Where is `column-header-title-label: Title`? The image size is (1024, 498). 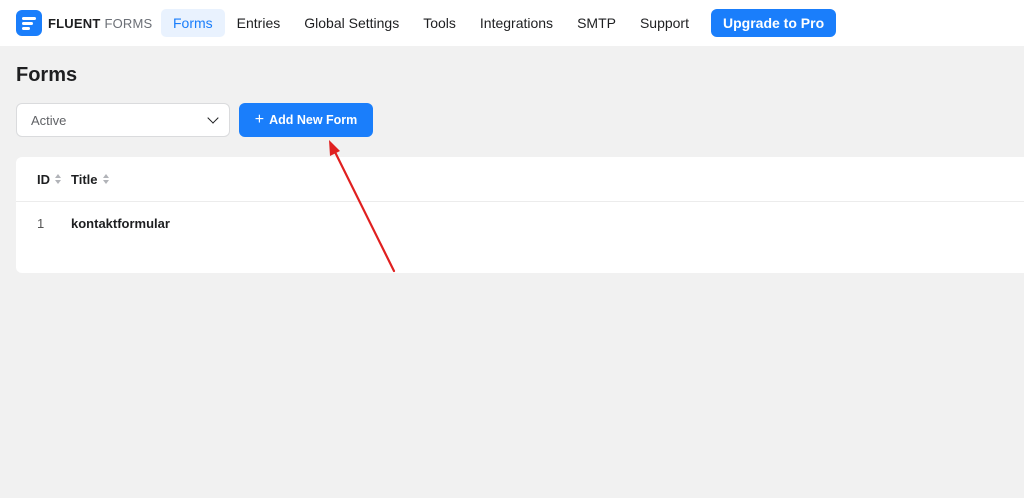 column-header-title-label: Title is located at coordinates (84, 179).